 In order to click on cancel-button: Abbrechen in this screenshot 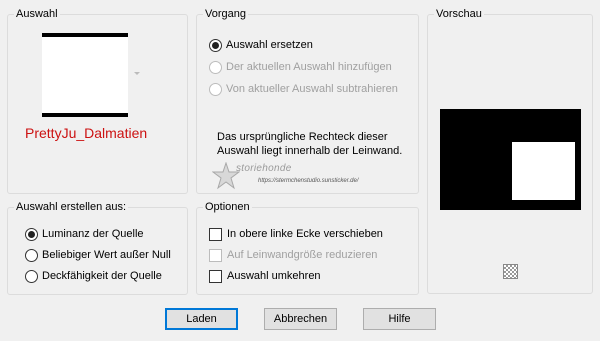, I will do `click(300, 319)`.